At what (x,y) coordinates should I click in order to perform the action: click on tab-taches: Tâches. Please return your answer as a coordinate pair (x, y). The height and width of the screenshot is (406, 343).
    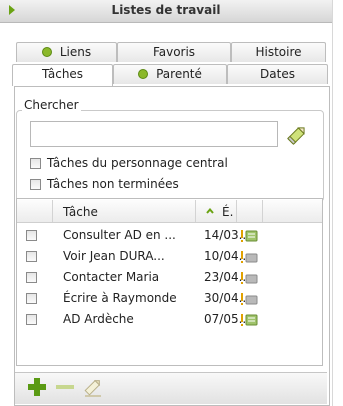
    Looking at the image, I should click on (62, 75).